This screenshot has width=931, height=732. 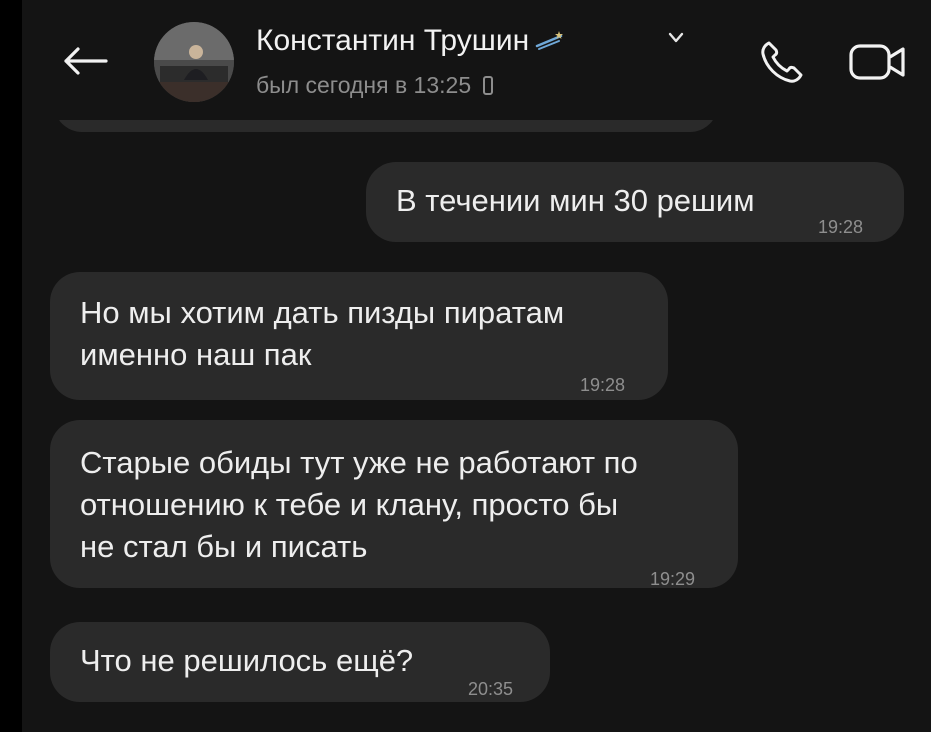 I want to click on last-seen-status: был сегодня в 13:25, so click(x=375, y=85).